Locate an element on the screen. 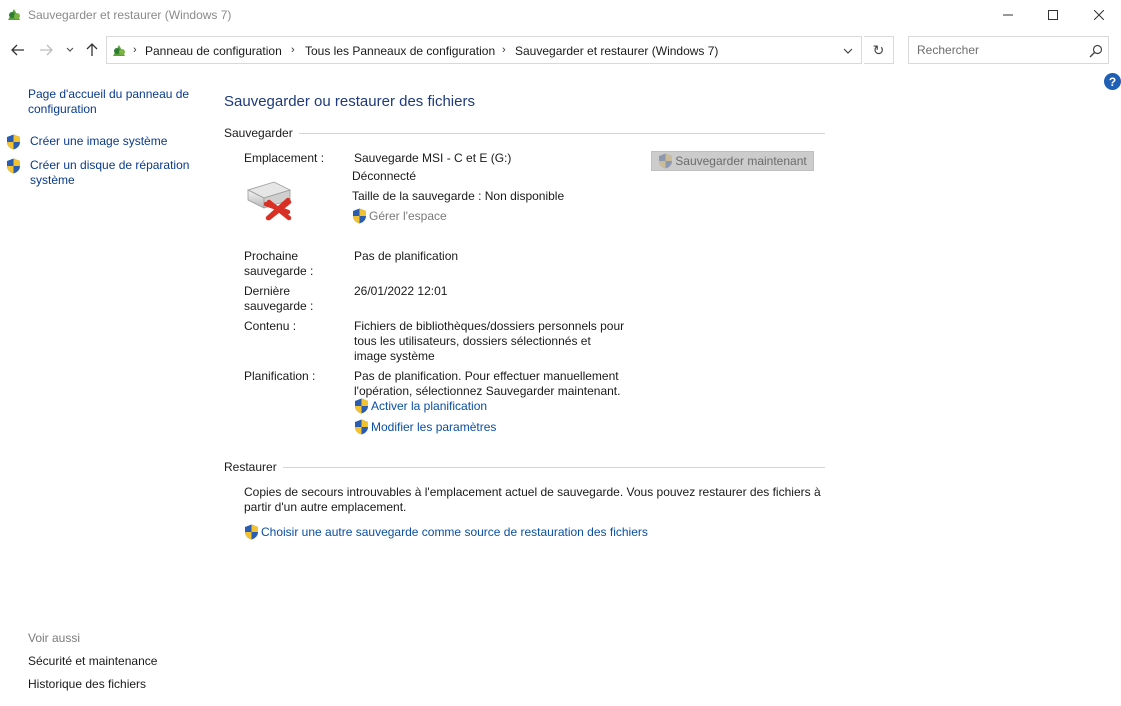  last-backup-label: Dernière sauvegarde : is located at coordinates (279, 298).